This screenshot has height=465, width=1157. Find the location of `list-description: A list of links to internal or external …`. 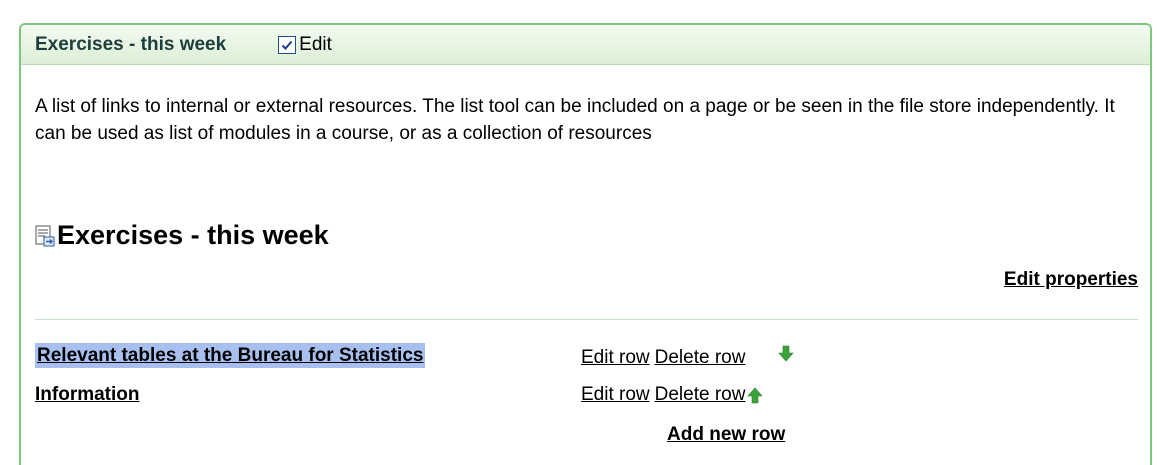

list-description: A list of links to internal or external … is located at coordinates (575, 120).